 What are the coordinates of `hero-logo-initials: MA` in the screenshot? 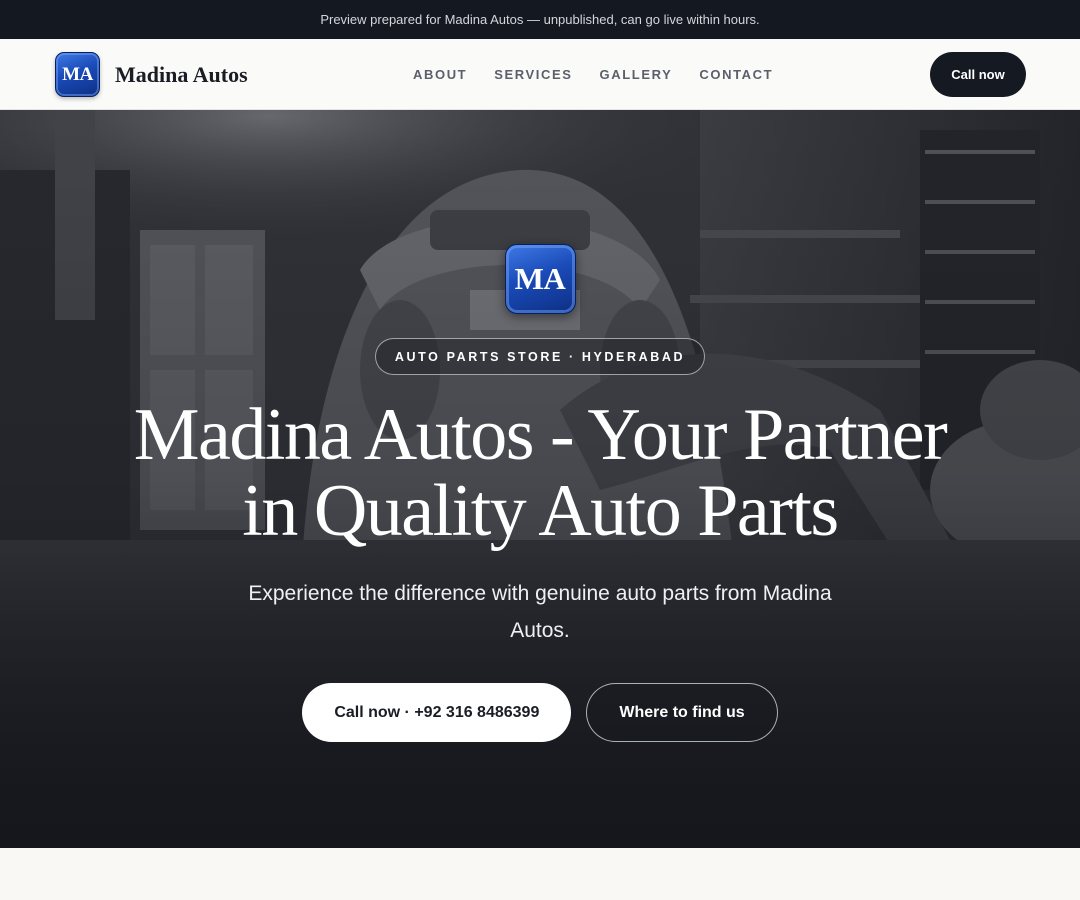 It's located at (540, 278).